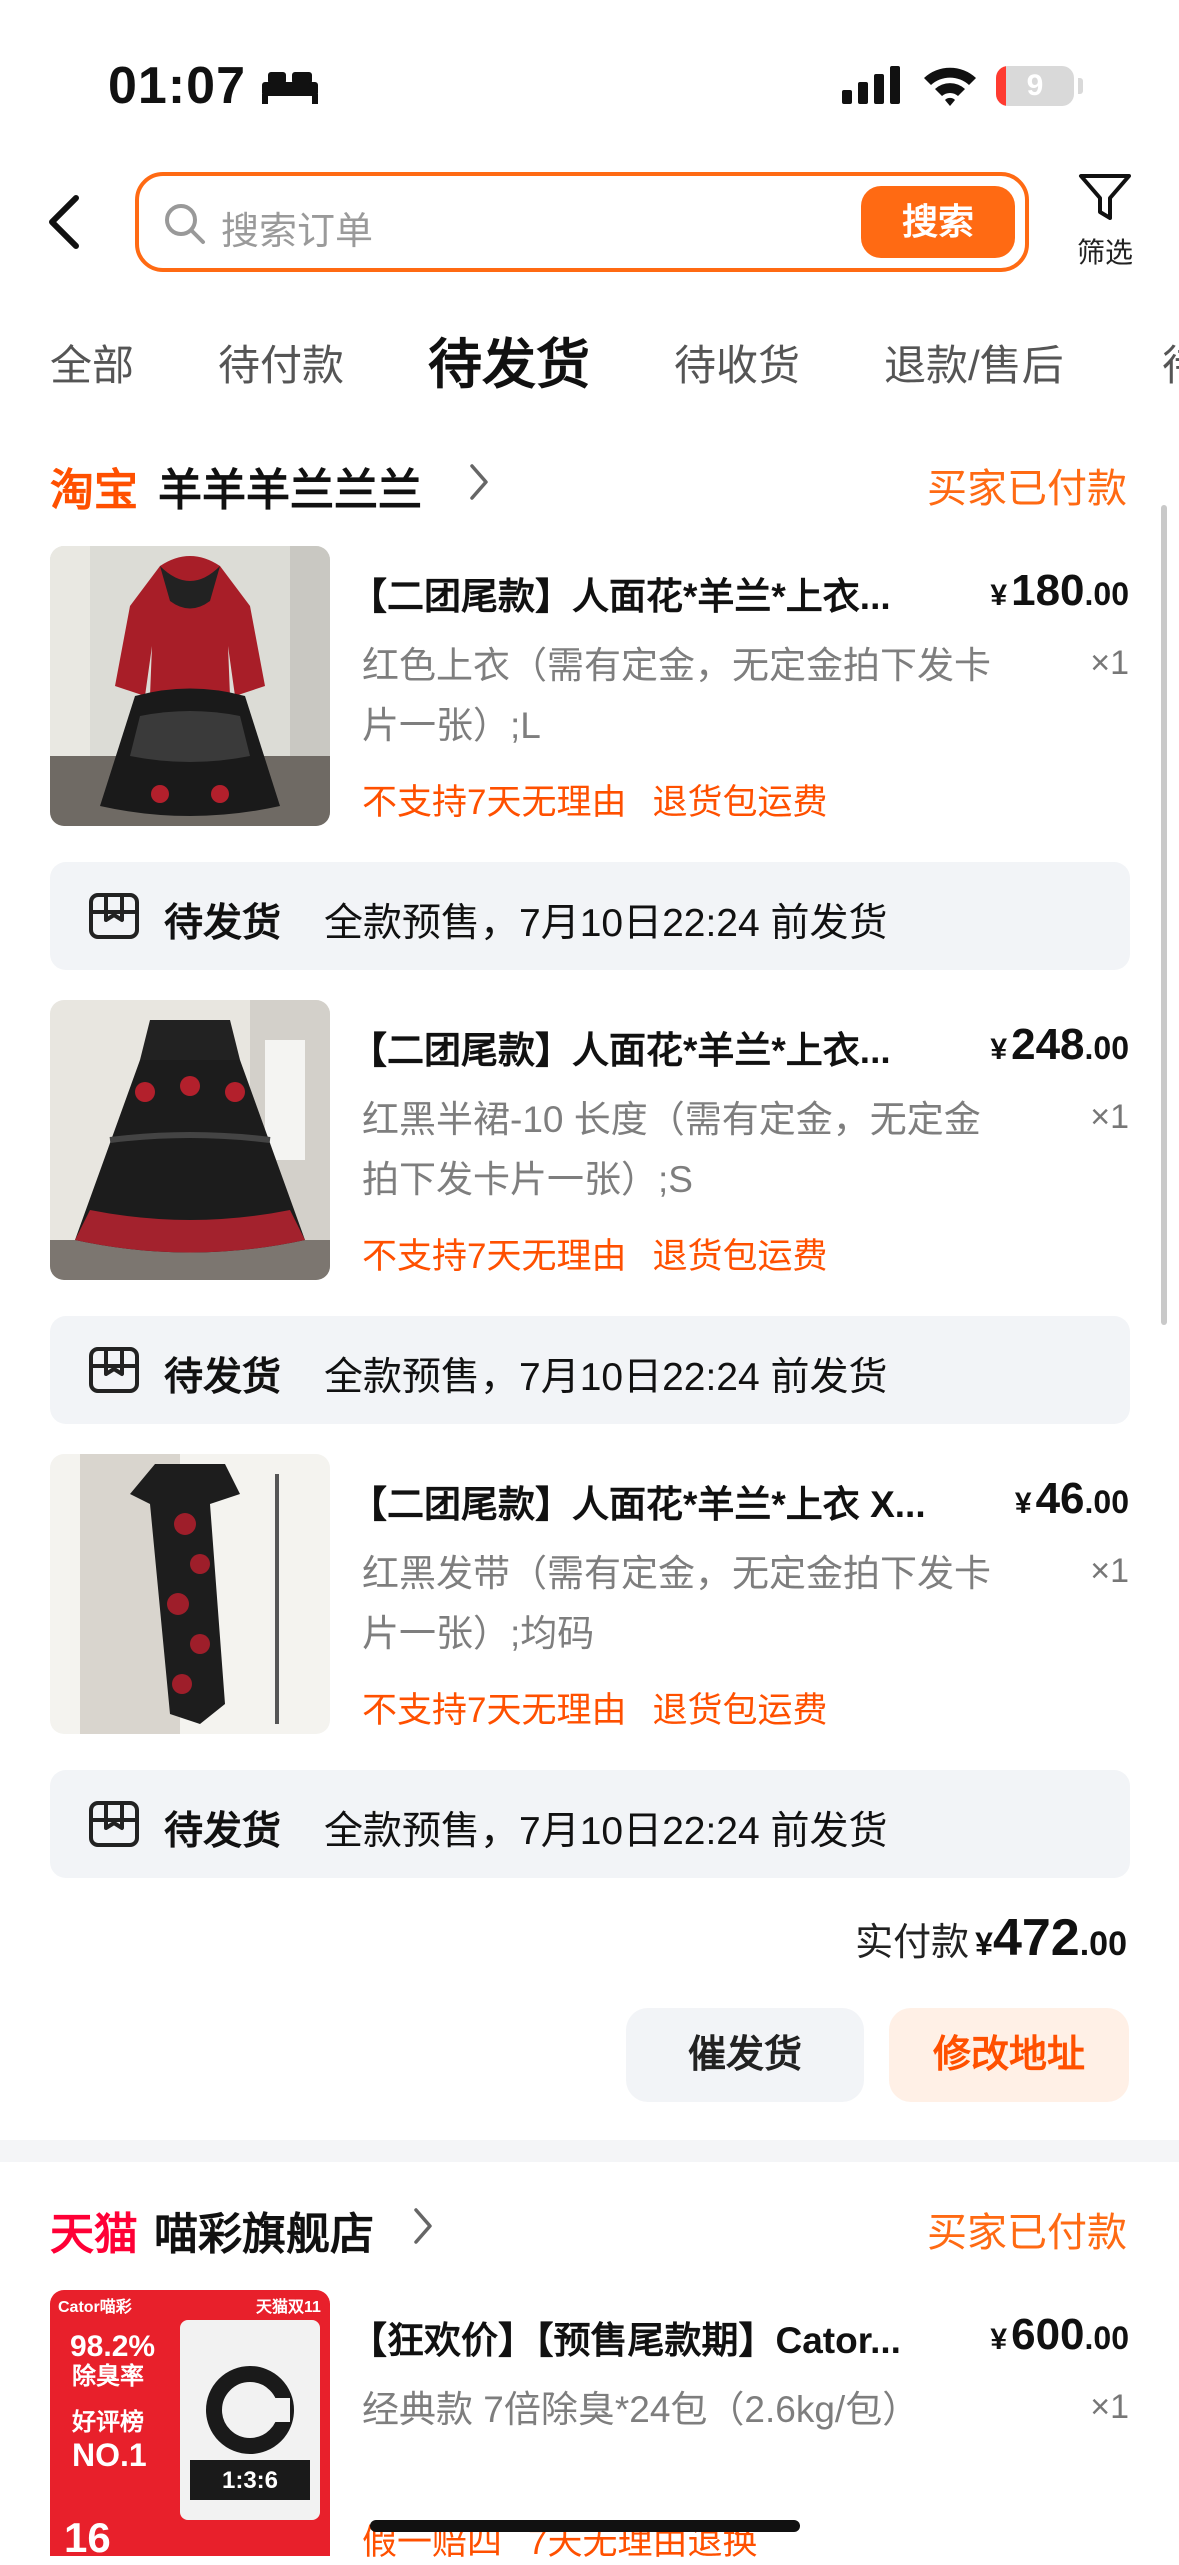 The height and width of the screenshot is (2565, 1179). I want to click on product-price: ¥248.00, so click(1059, 1045).